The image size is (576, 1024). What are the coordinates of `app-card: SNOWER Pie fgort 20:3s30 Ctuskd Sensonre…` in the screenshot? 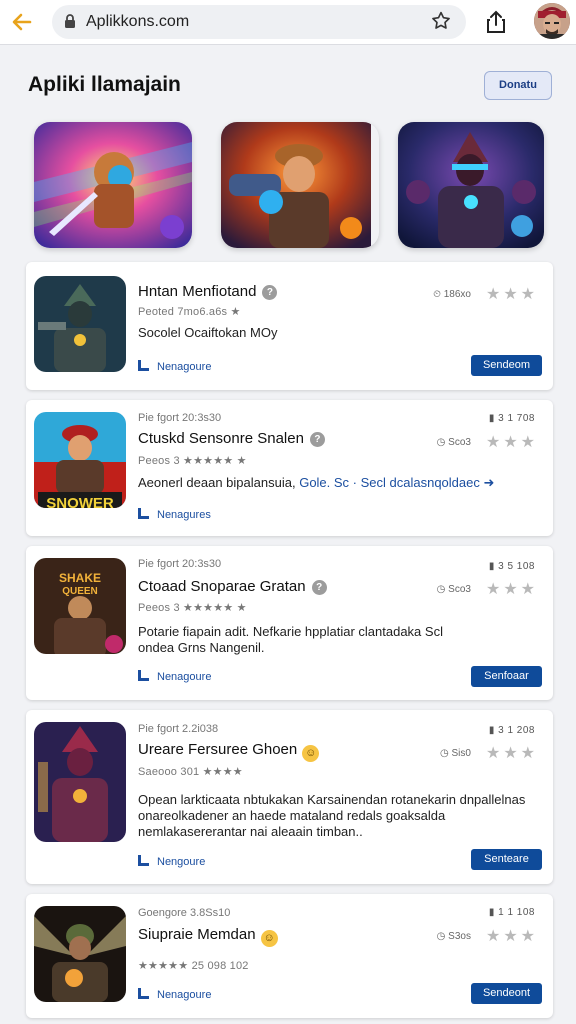 It's located at (289, 468).